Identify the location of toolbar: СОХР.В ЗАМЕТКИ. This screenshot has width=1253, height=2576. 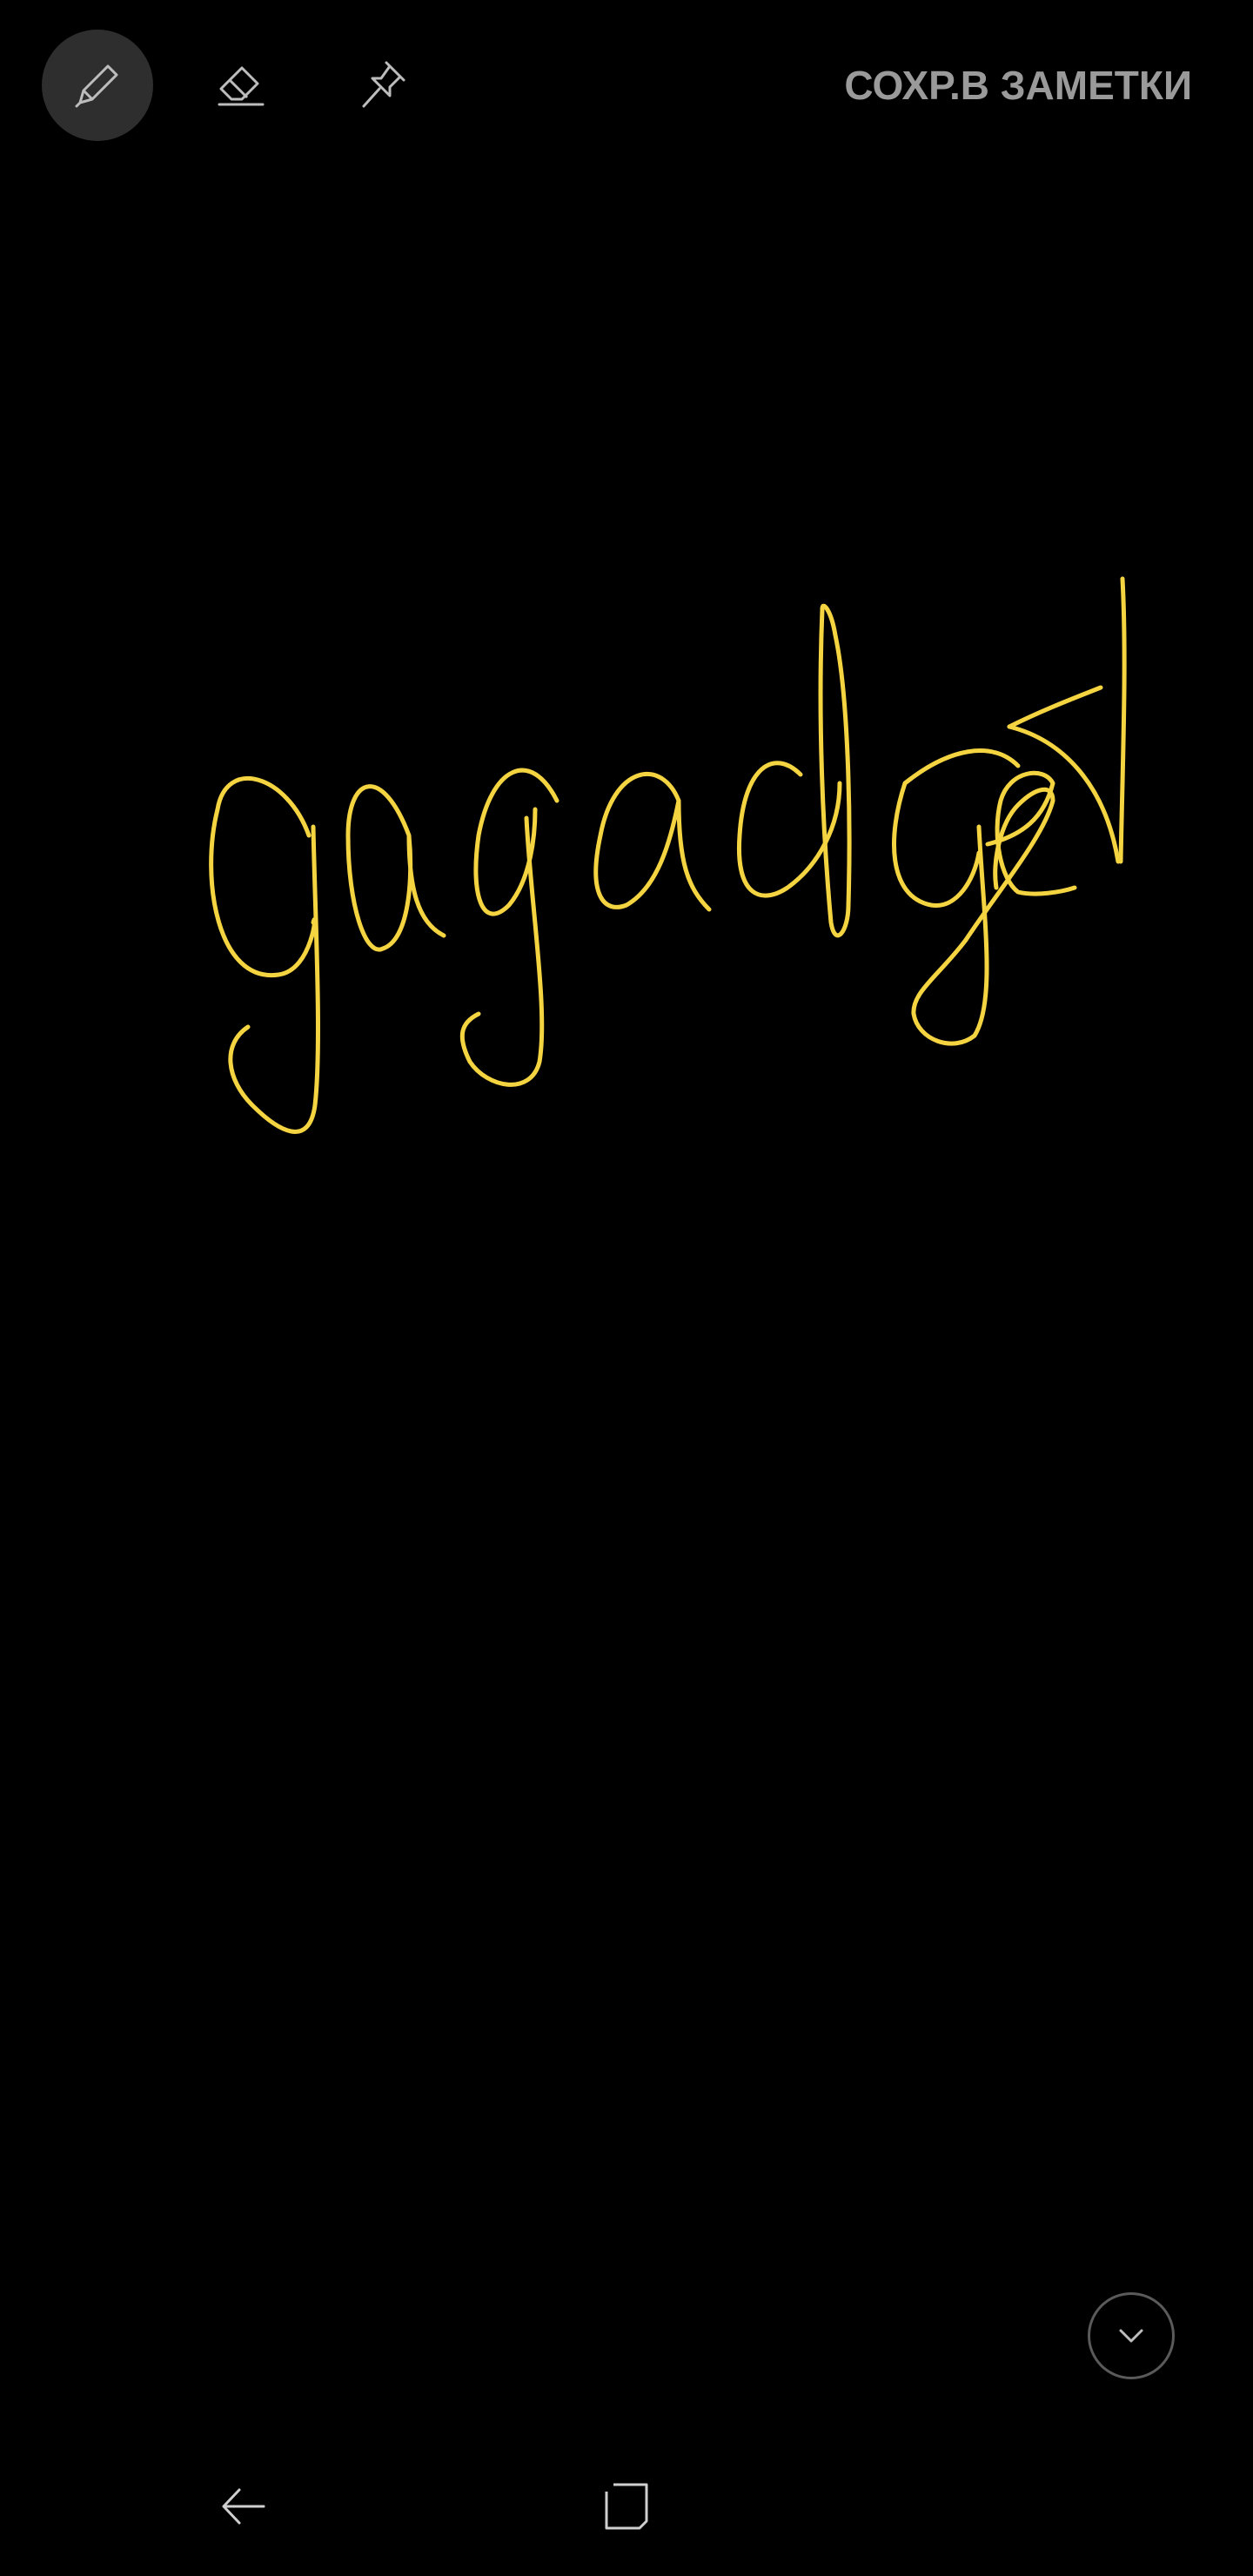
(626, 87).